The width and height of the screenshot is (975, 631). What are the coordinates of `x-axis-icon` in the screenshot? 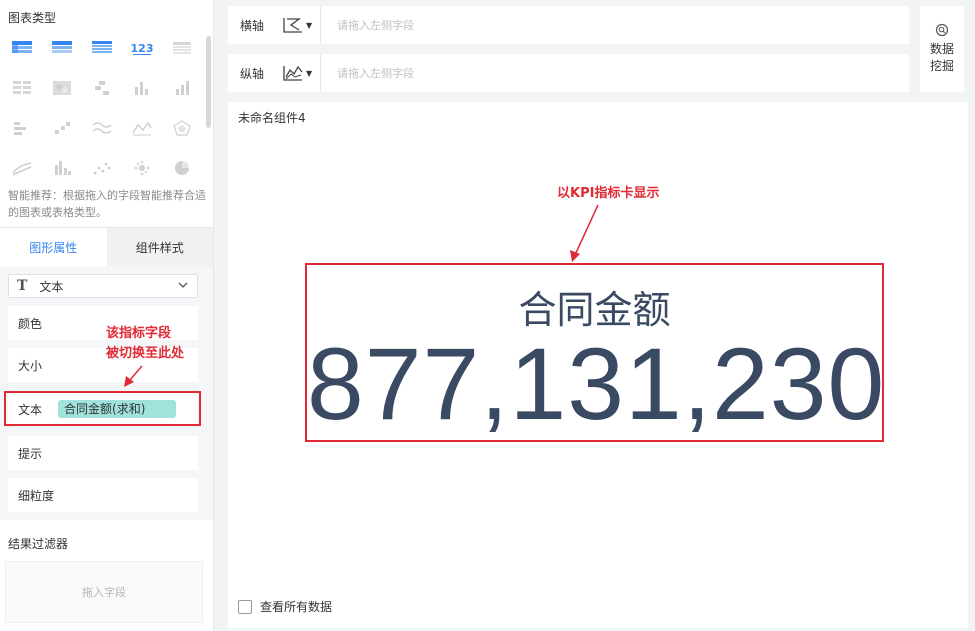 It's located at (293, 25).